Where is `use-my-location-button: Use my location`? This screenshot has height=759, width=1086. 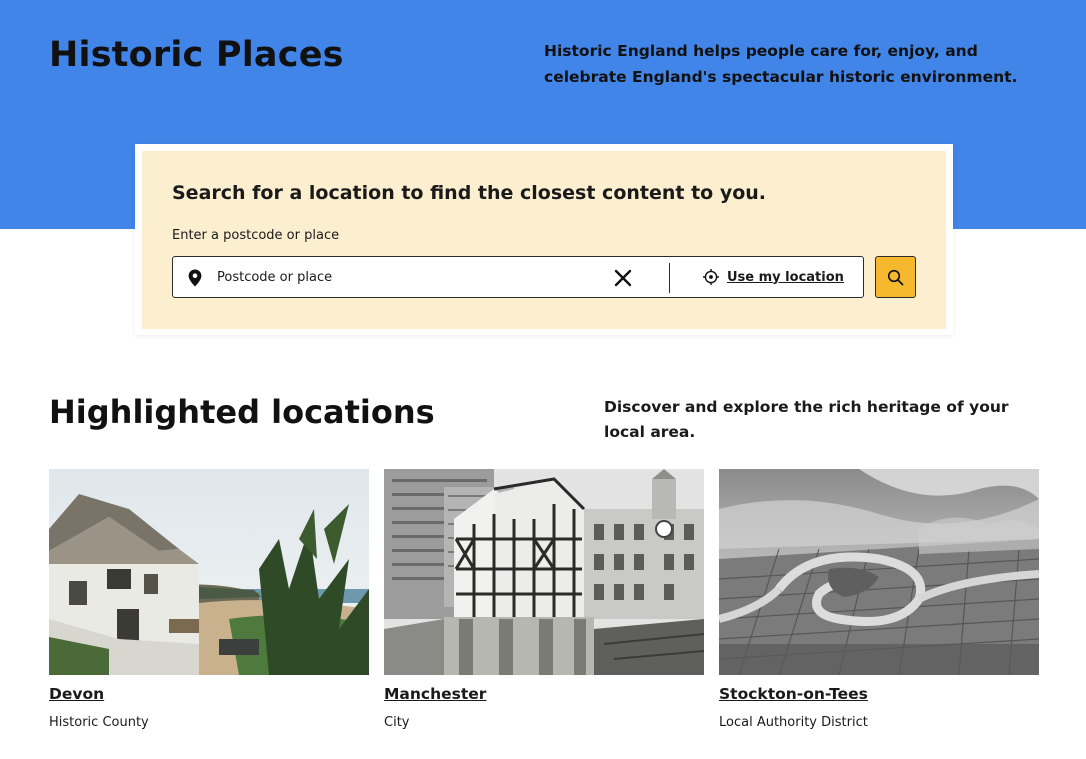
use-my-location-button: Use my location is located at coordinates (773, 277).